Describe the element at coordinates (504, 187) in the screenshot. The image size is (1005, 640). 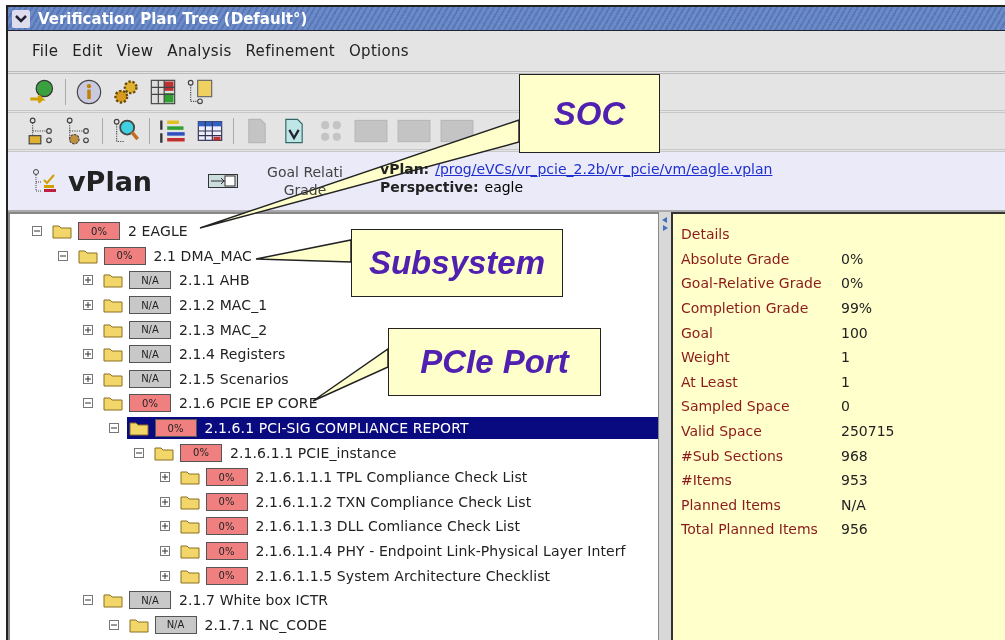
I see `field-value: eagle` at that location.